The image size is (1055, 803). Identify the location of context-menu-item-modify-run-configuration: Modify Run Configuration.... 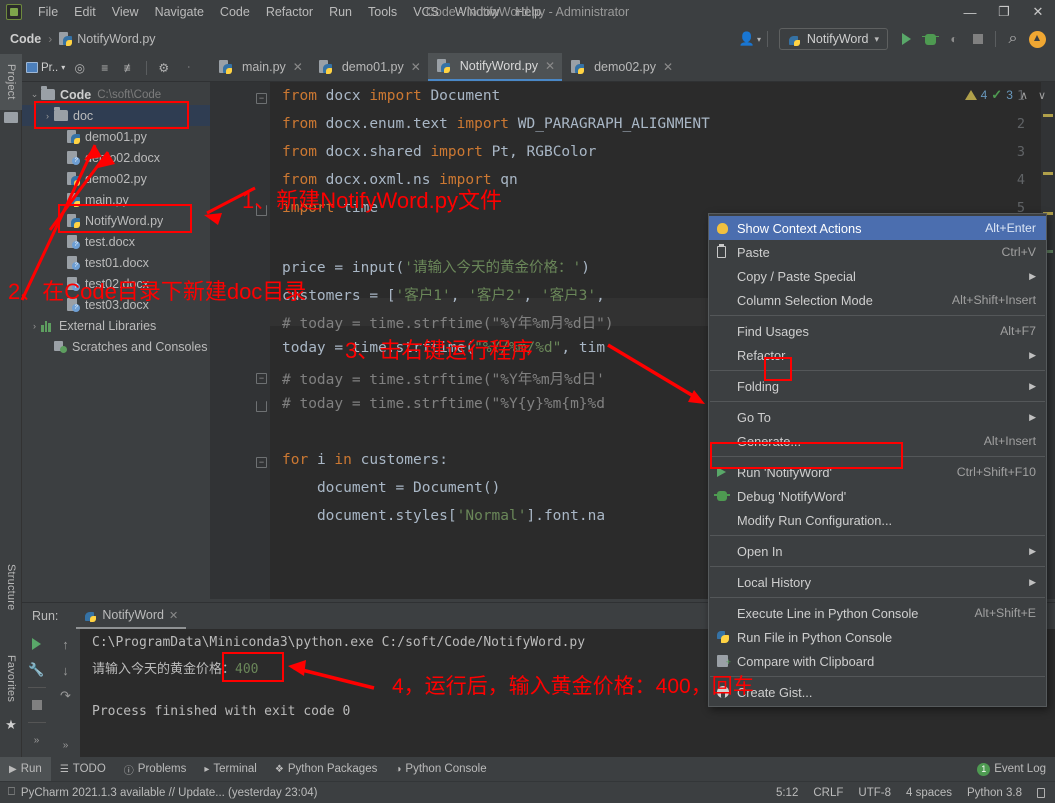
(877, 520).